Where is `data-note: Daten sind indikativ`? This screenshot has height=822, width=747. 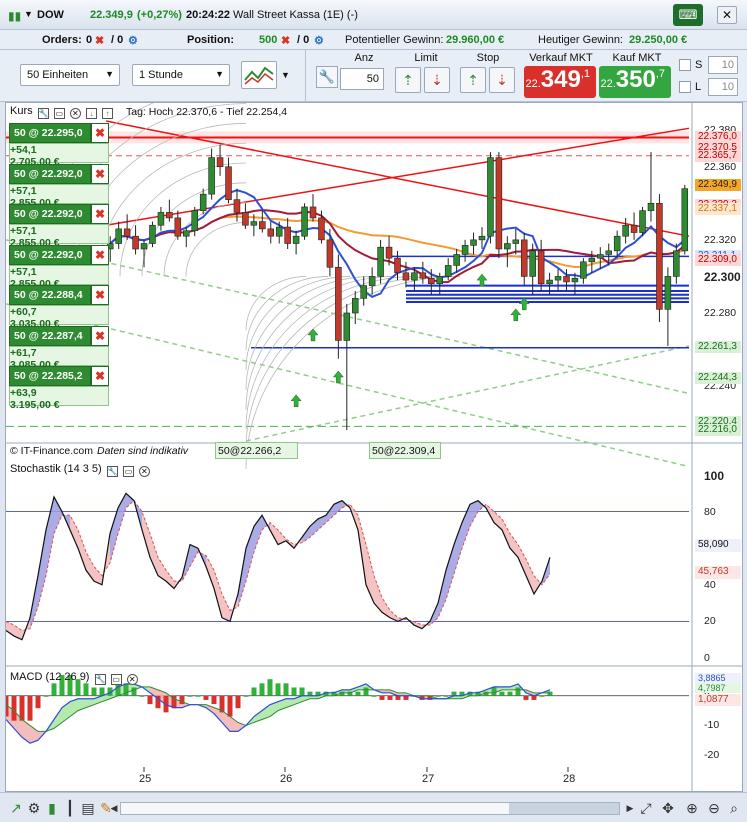 data-note: Daten sind indikativ is located at coordinates (143, 451).